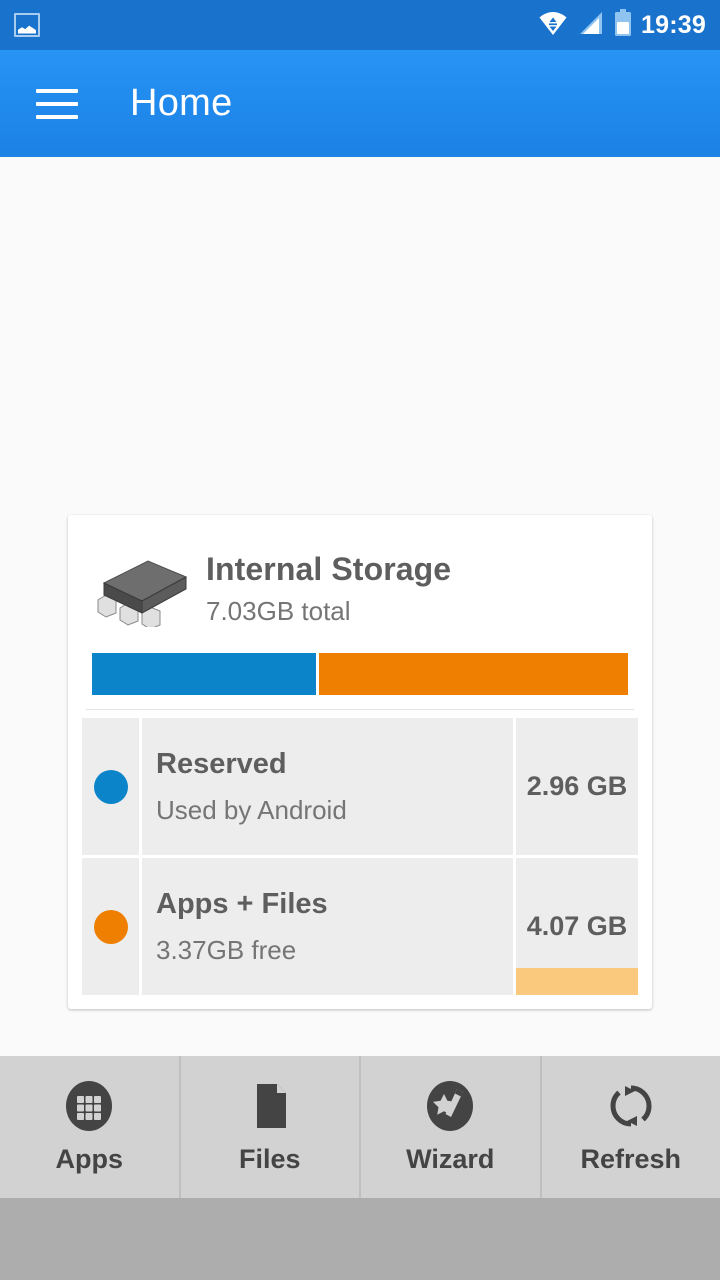 The width and height of the screenshot is (720, 1280). What do you see at coordinates (553, 25) in the screenshot?
I see `wifi-icon` at bounding box center [553, 25].